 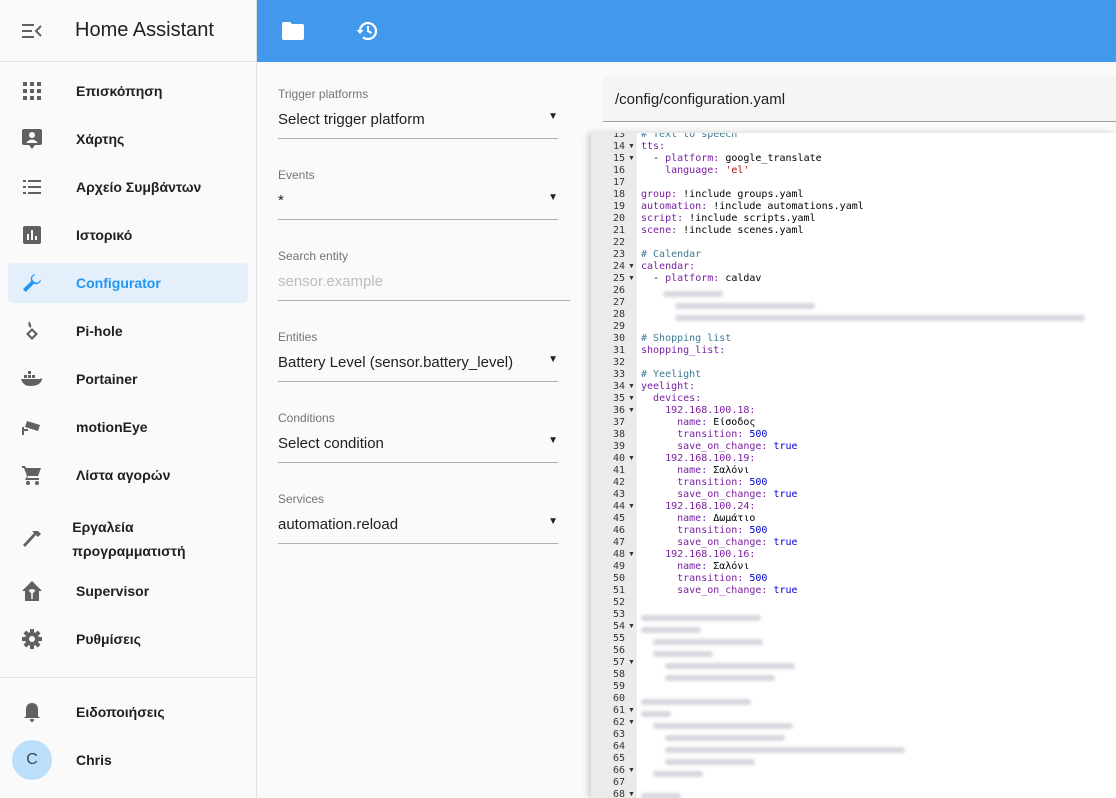 What do you see at coordinates (128, 91) in the screenshot?
I see `sidebar-item-overview: Επισκόπηση` at bounding box center [128, 91].